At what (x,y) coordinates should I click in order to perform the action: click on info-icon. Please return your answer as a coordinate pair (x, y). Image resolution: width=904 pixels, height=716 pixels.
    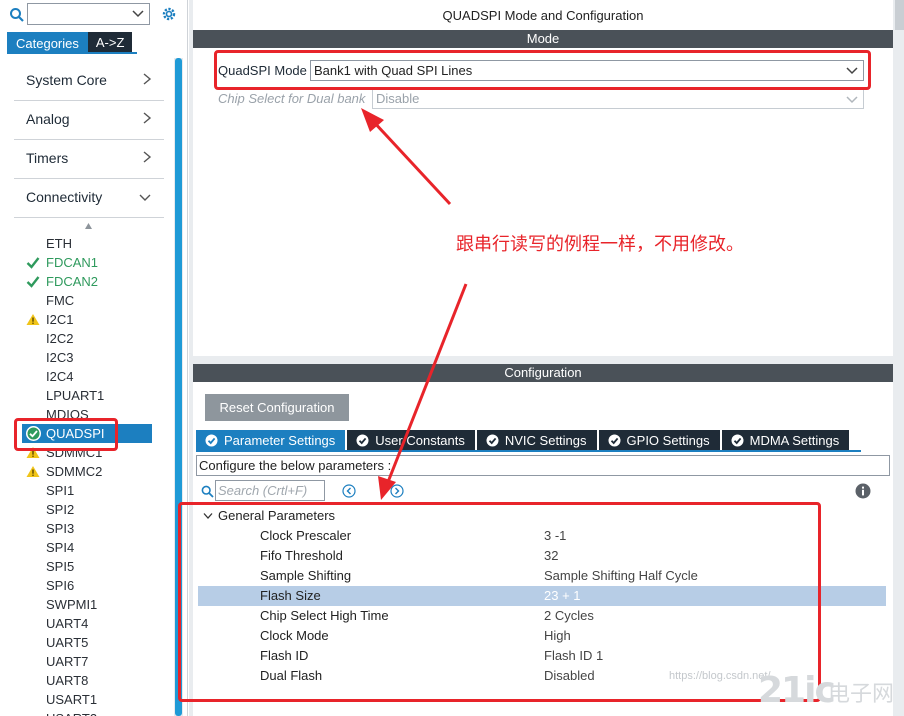
    Looking at the image, I should click on (863, 491).